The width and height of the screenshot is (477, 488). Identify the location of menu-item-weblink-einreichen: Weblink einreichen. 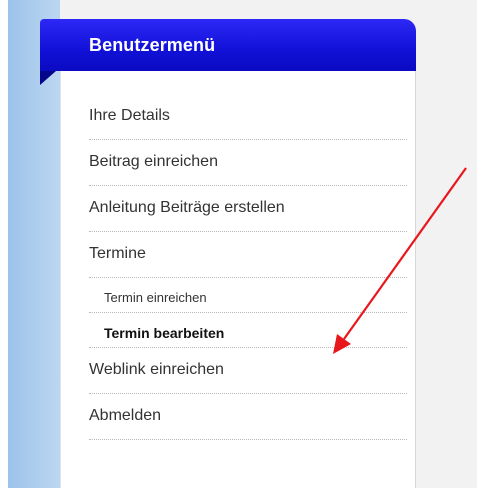
(248, 371).